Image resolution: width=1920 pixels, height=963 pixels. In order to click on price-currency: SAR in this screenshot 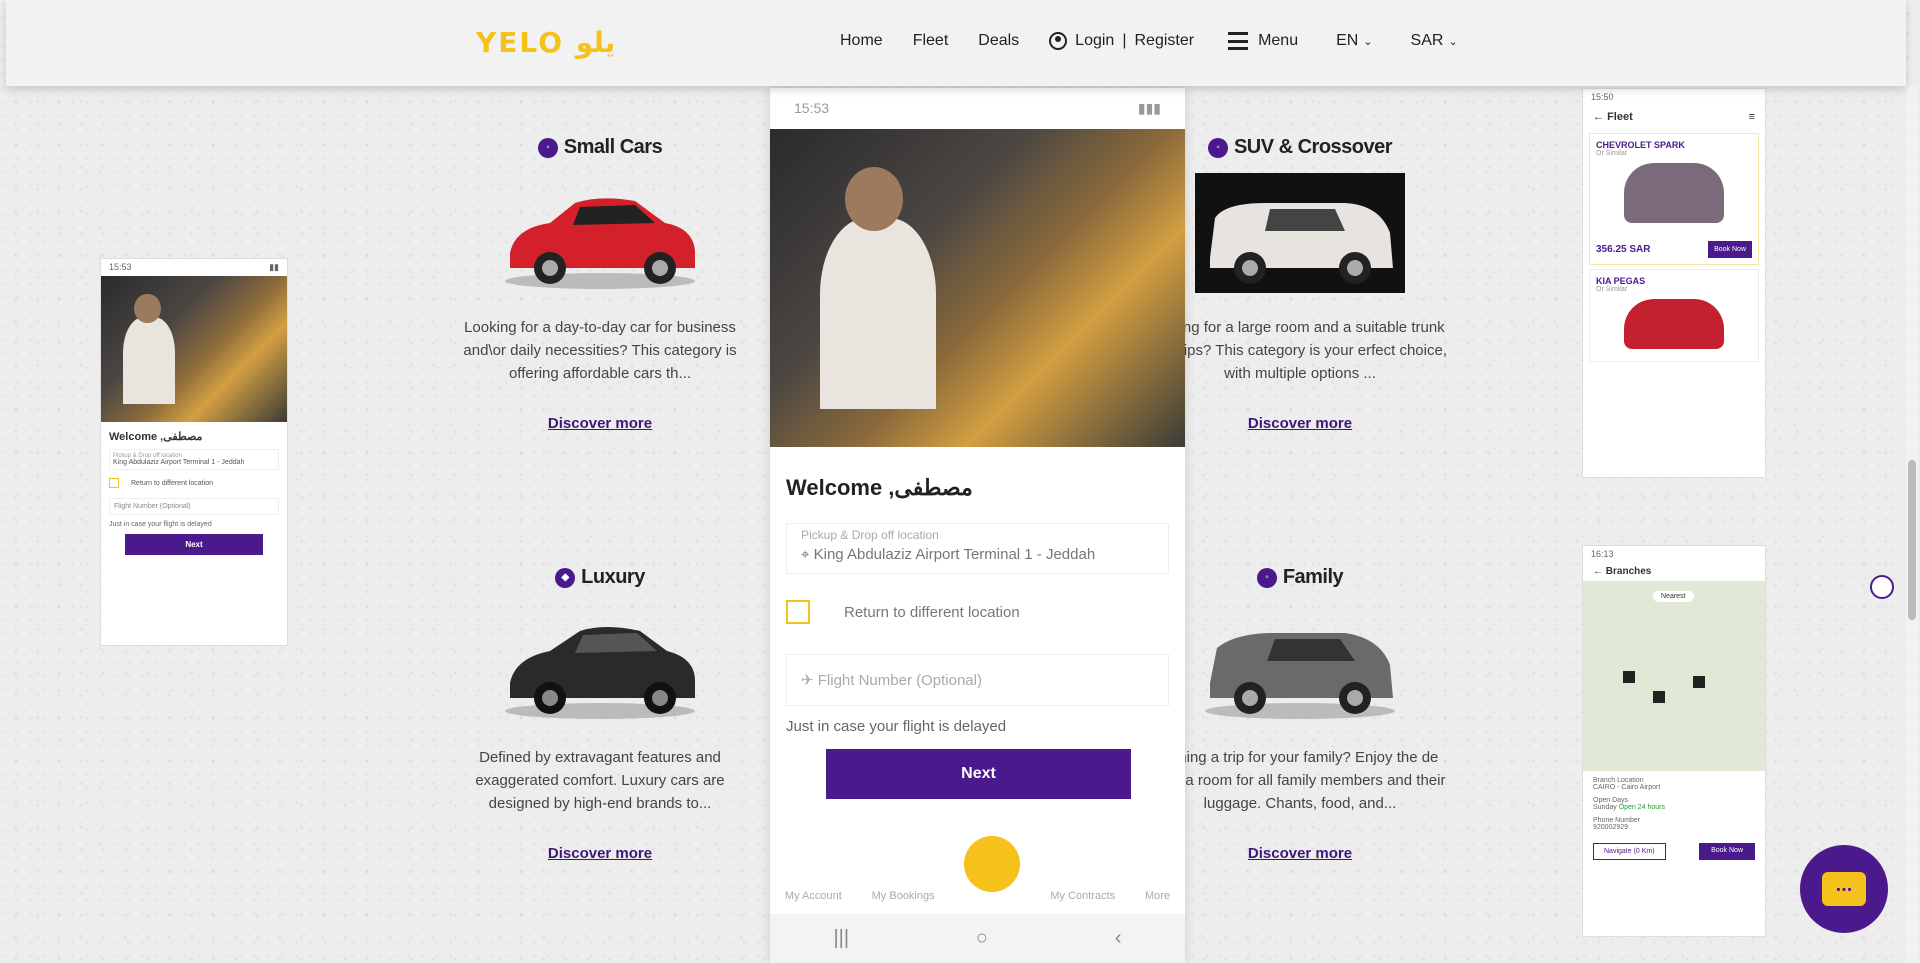, I will do `click(1640, 249)`.